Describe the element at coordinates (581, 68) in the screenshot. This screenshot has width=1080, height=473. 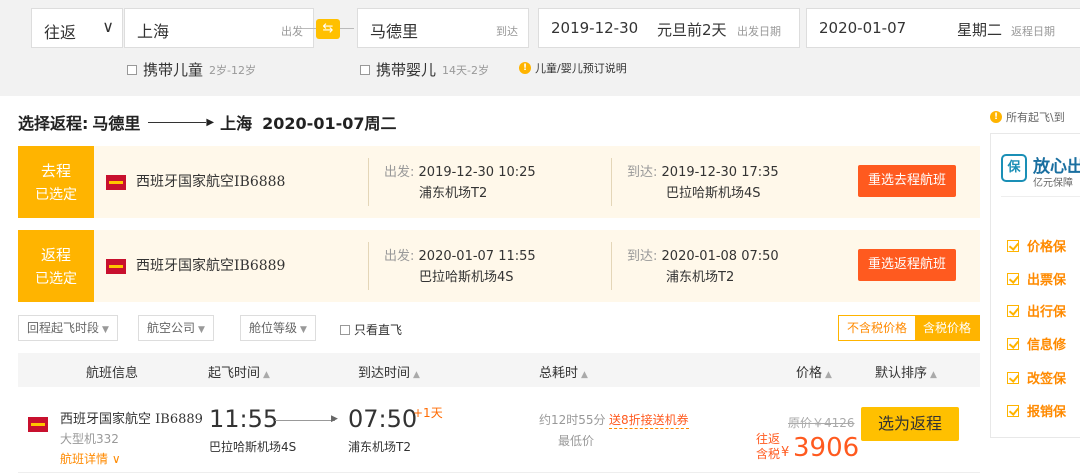
I see `booking-info-label: 儿童/婴儿预订说明` at that location.